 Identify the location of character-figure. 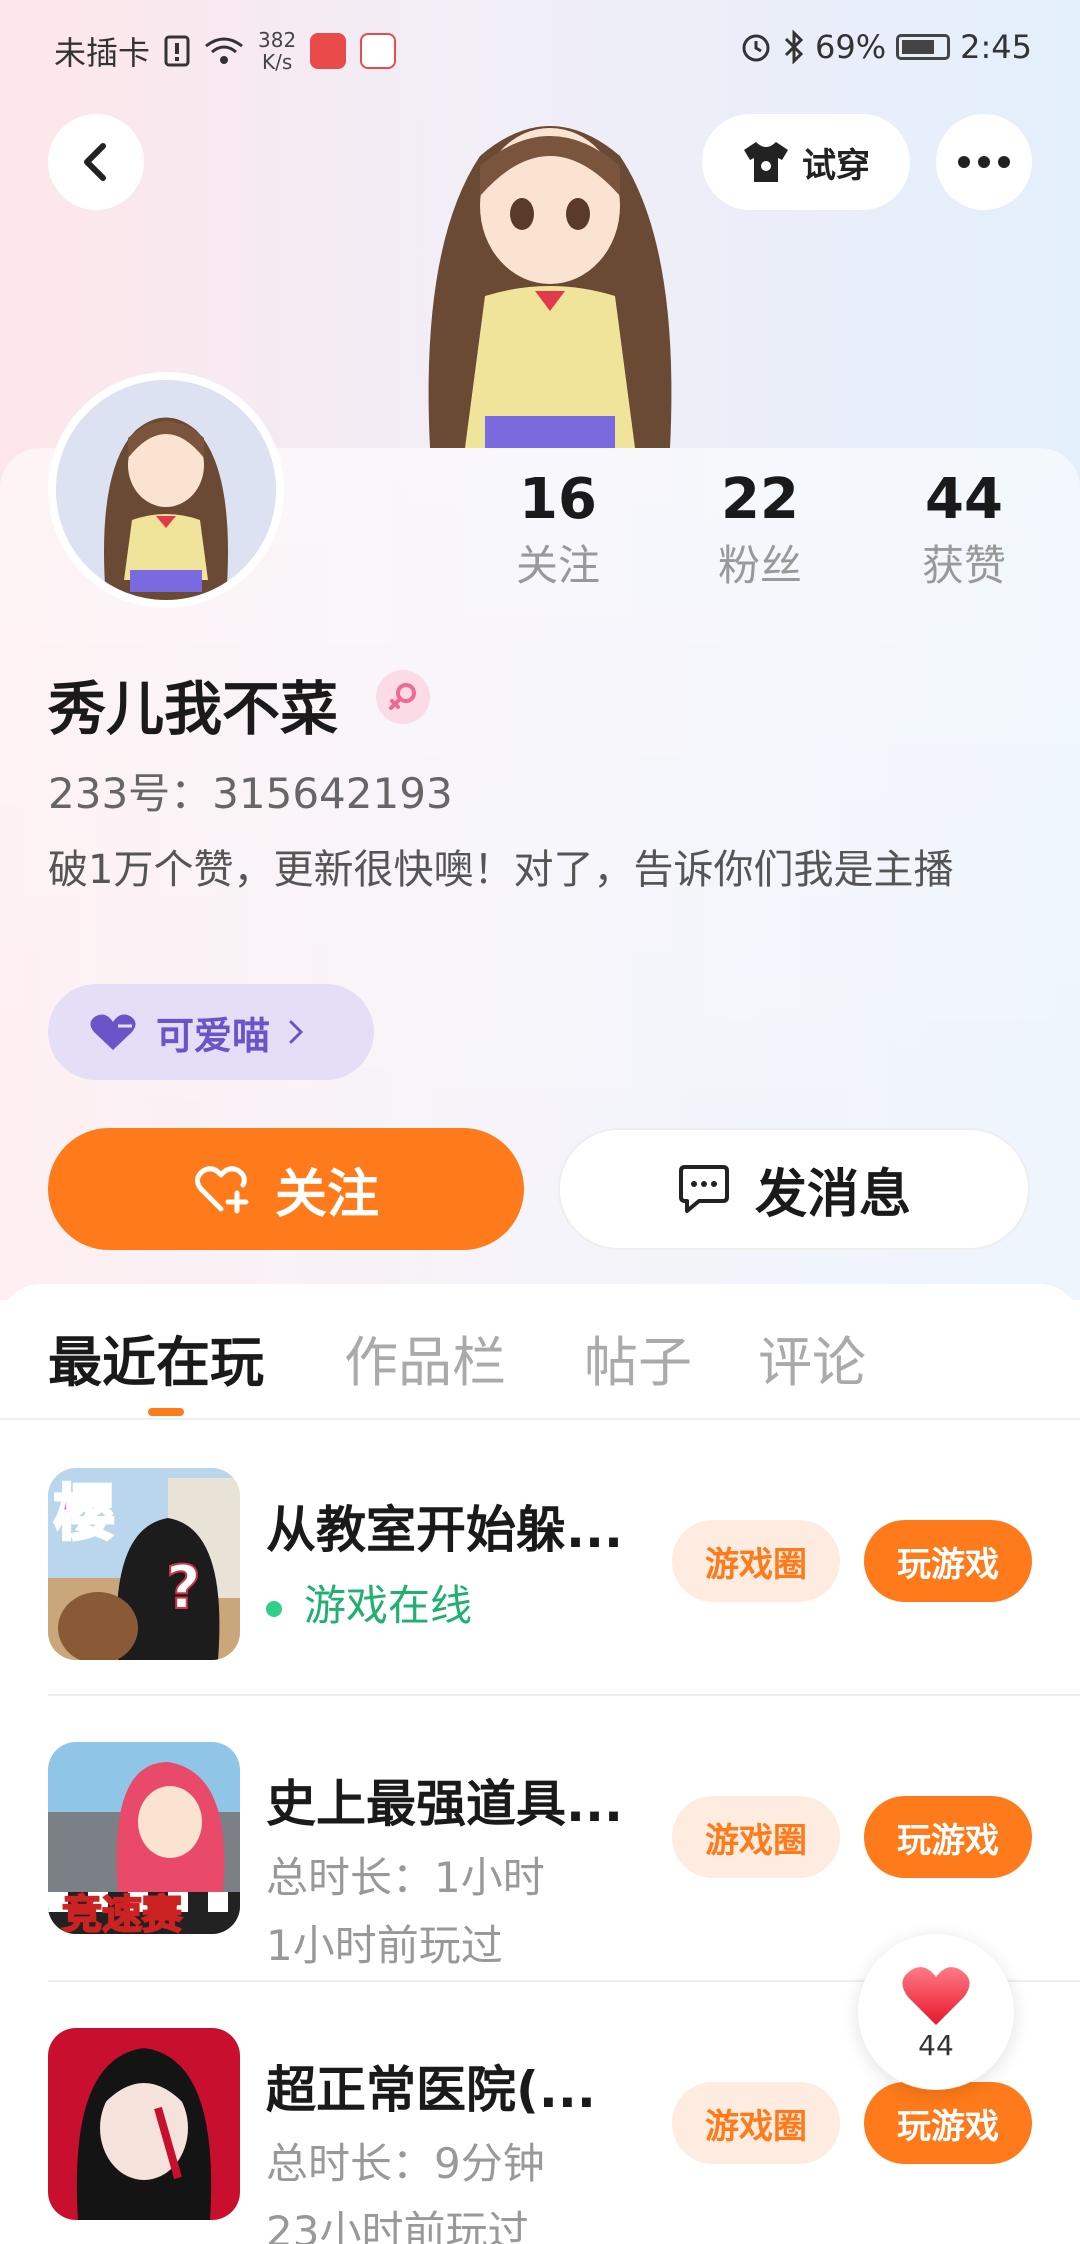
(550, 272).